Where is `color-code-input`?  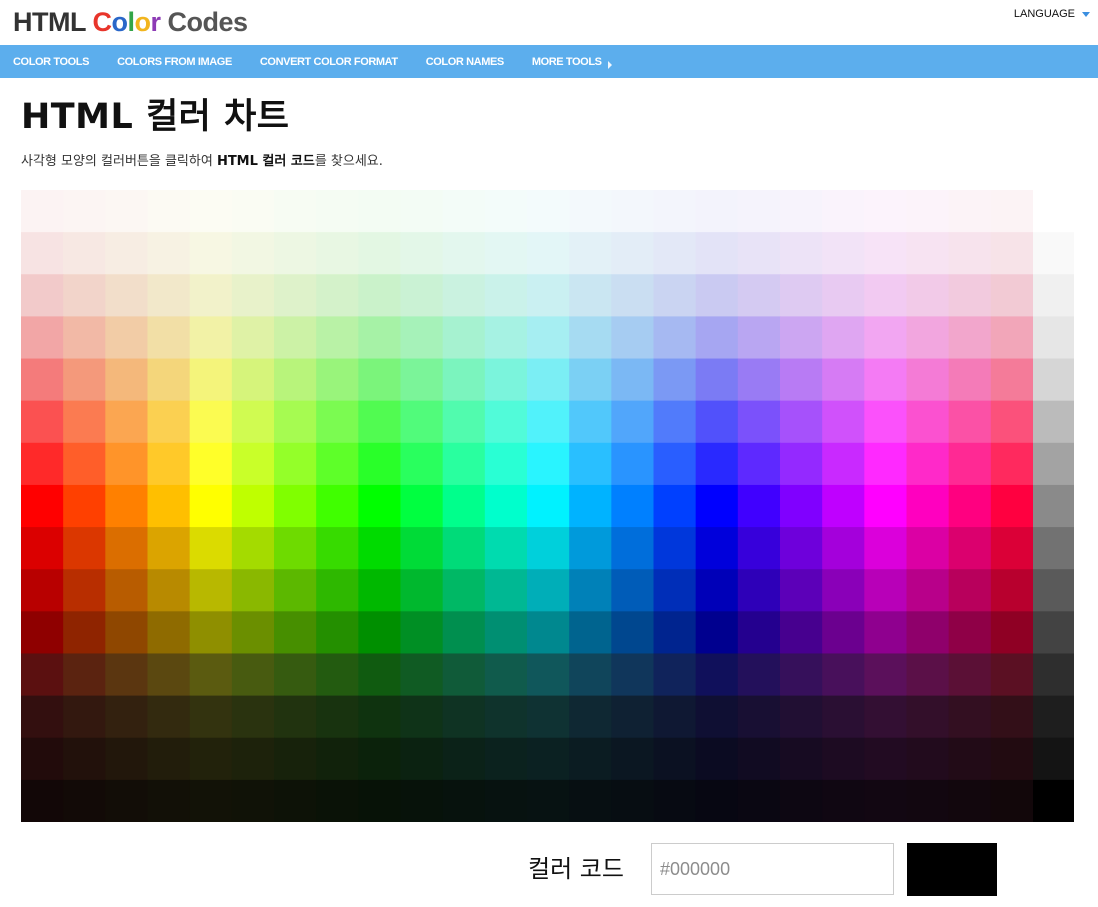
color-code-input is located at coordinates (772, 869).